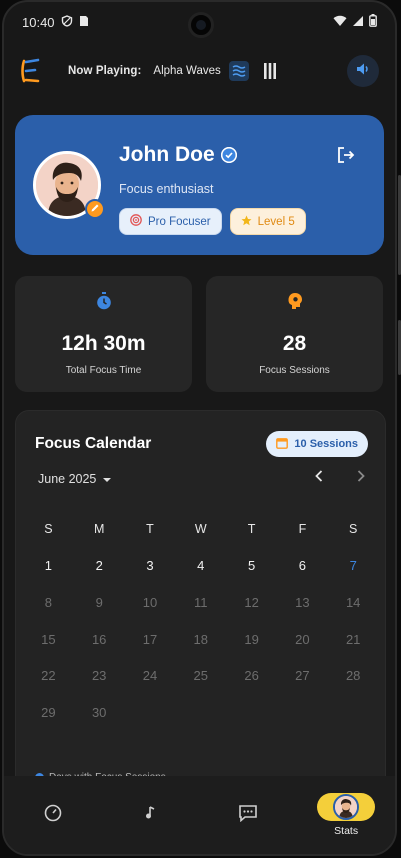  Describe the element at coordinates (48, 565) in the screenshot. I see `calendar-day: 1` at that location.